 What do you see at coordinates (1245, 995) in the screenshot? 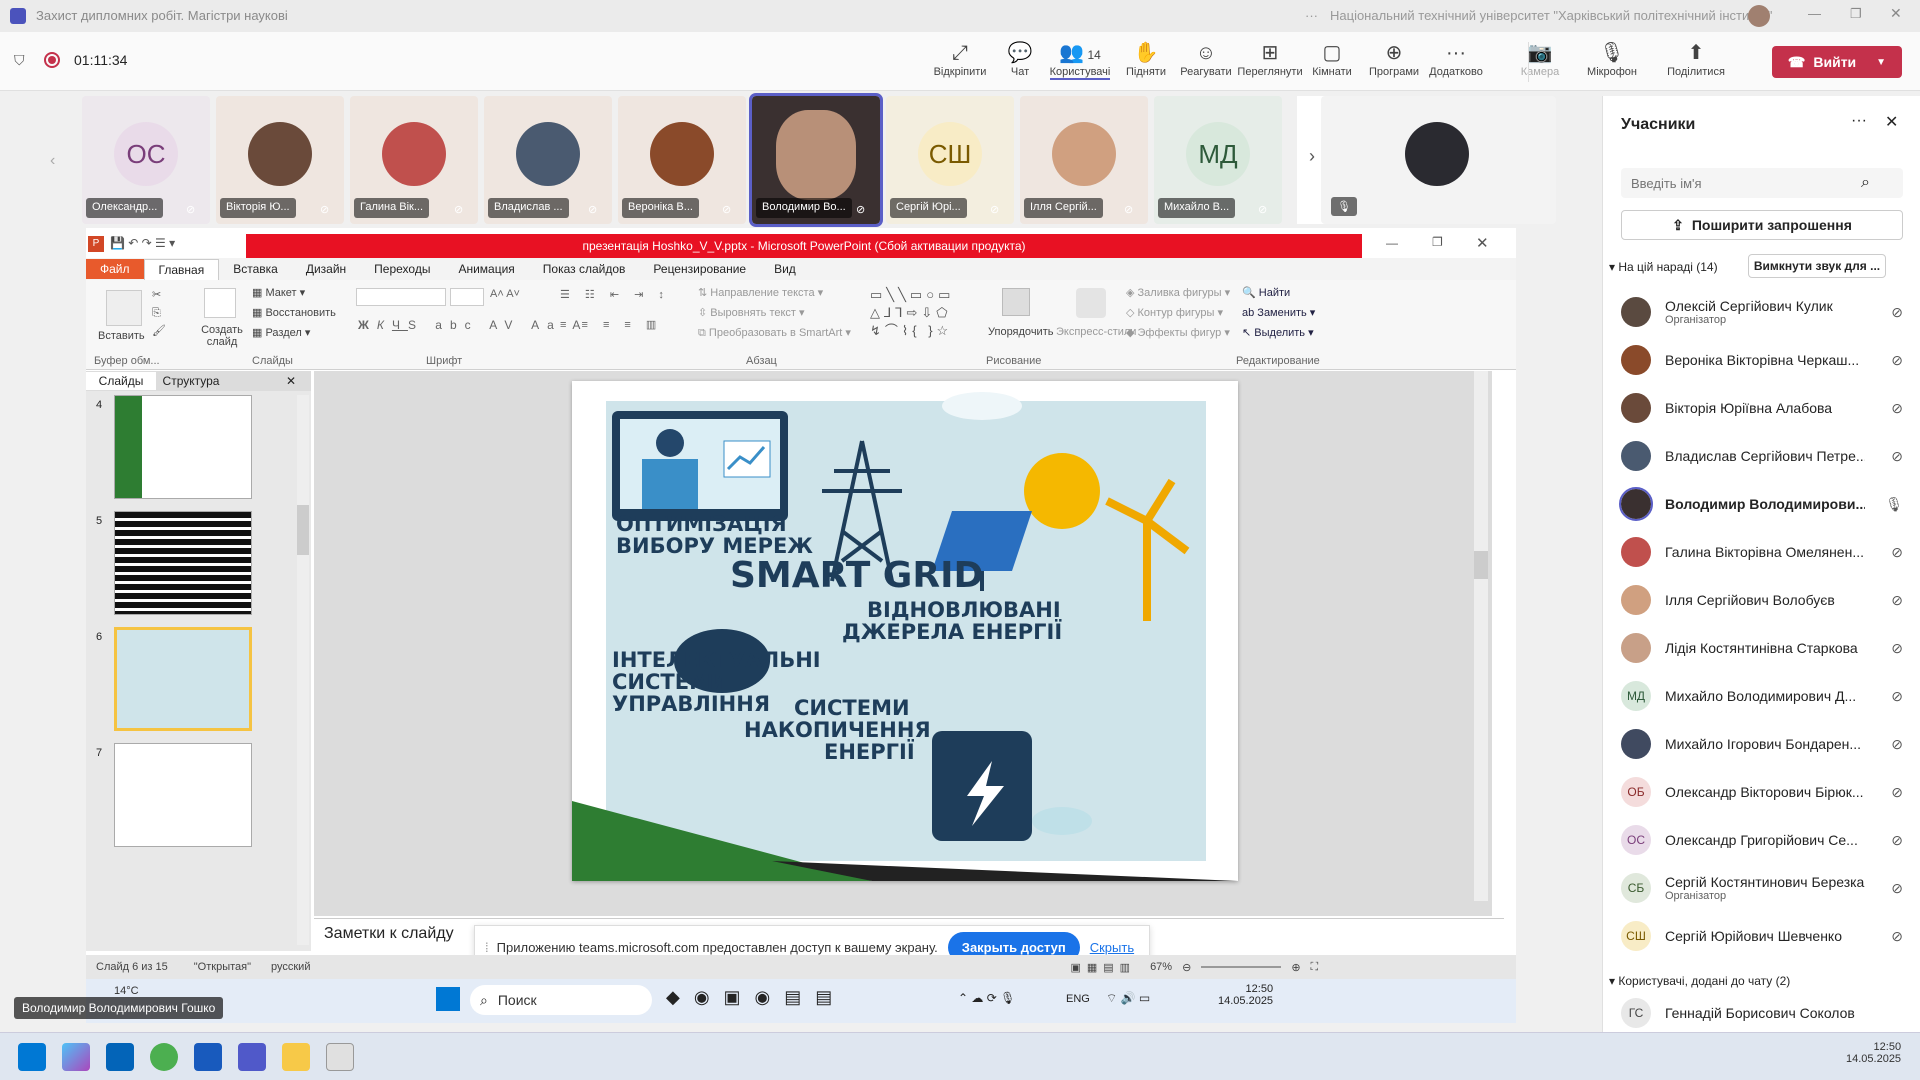
I see `tray-clock: 12:50 14.05.2025` at bounding box center [1245, 995].